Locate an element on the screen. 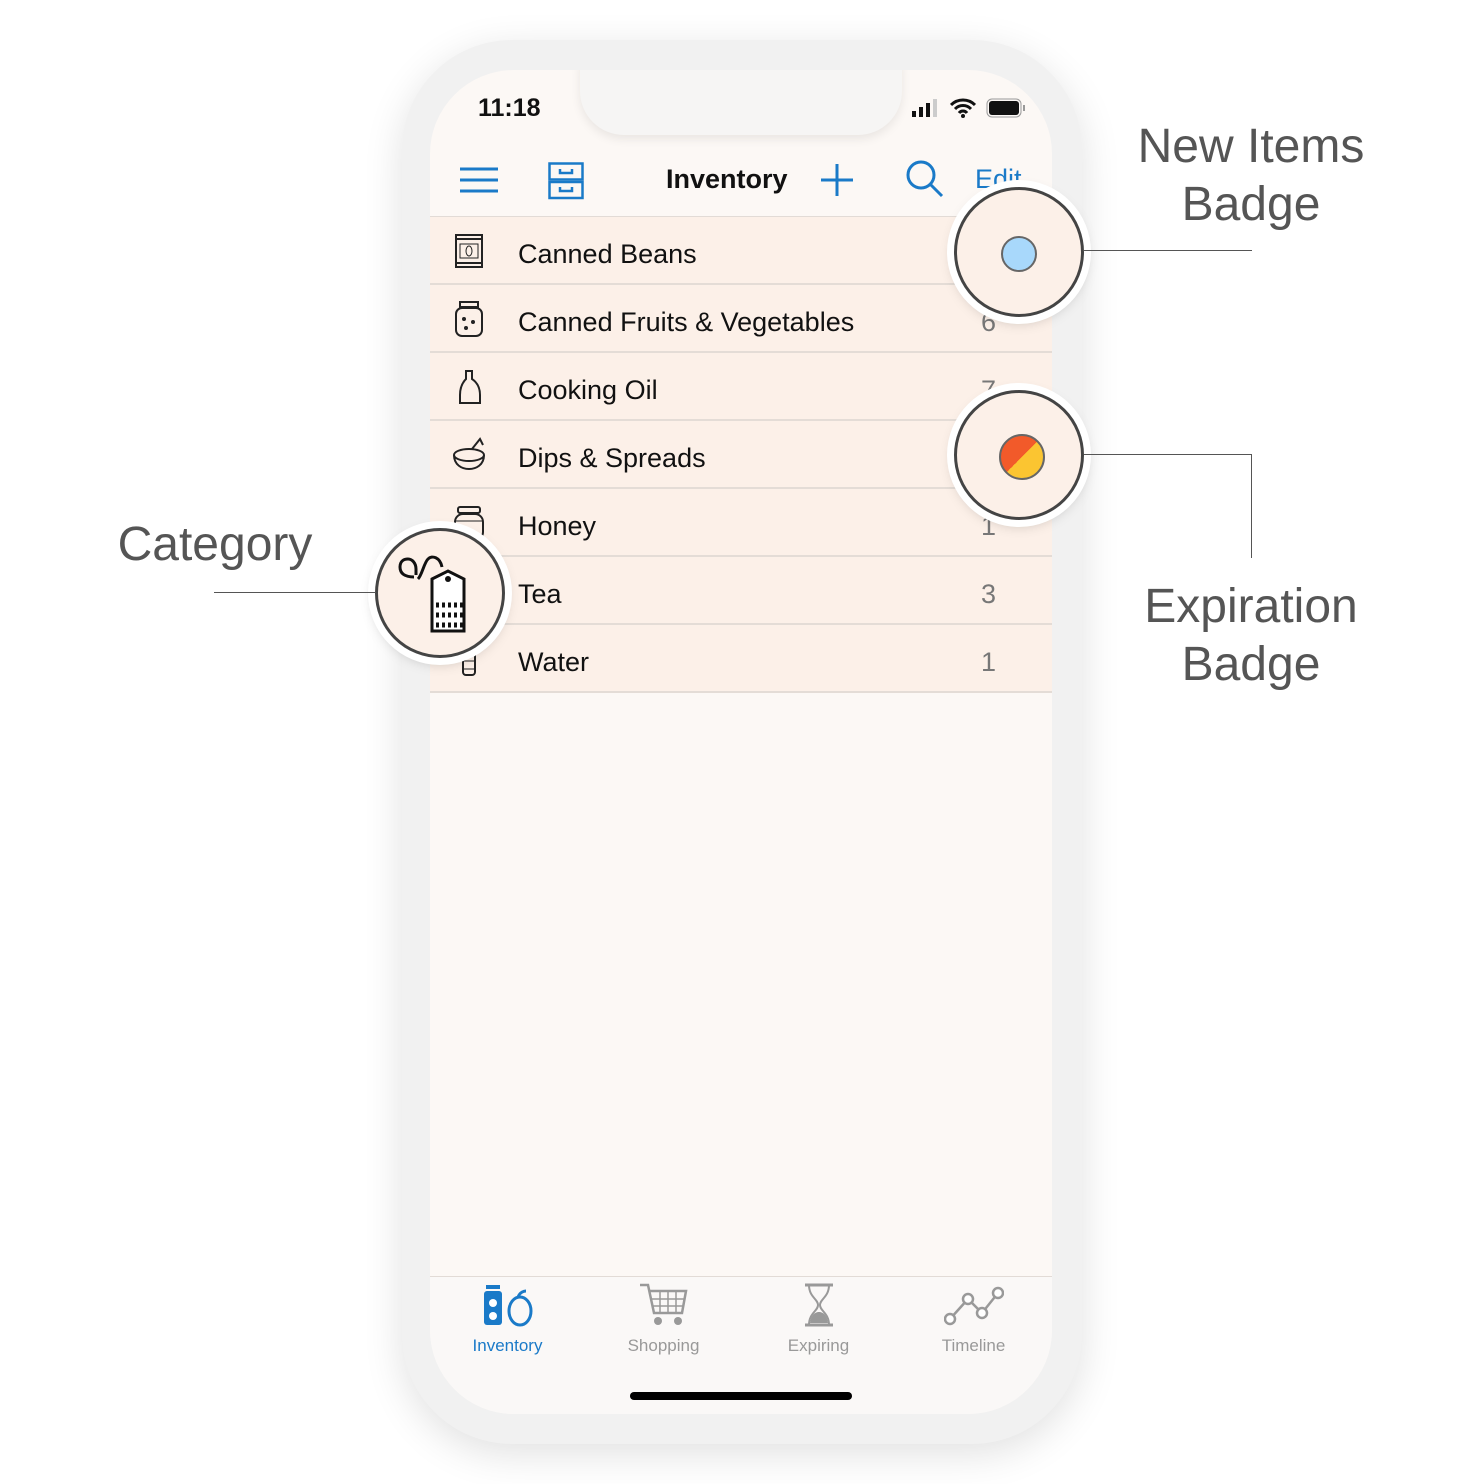  status-icons is located at coordinates (969, 108).